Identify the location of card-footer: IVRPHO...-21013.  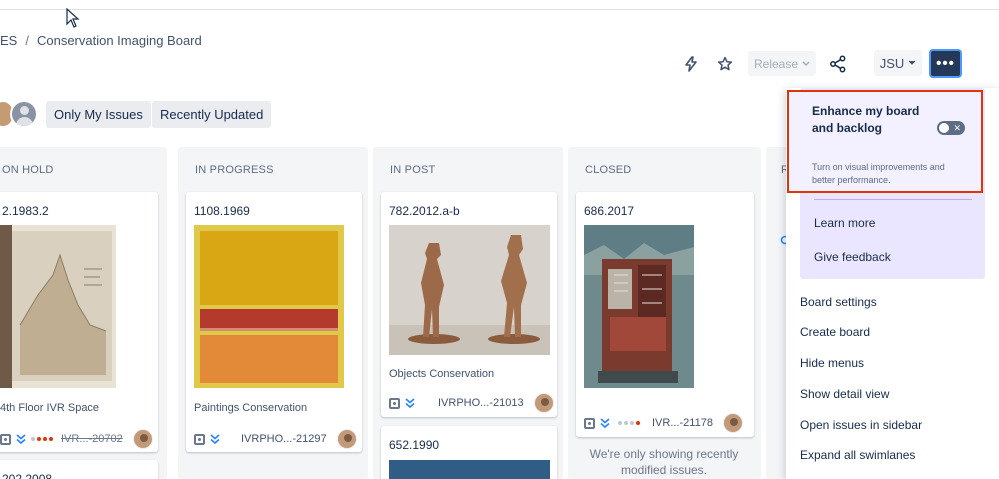
(471, 403).